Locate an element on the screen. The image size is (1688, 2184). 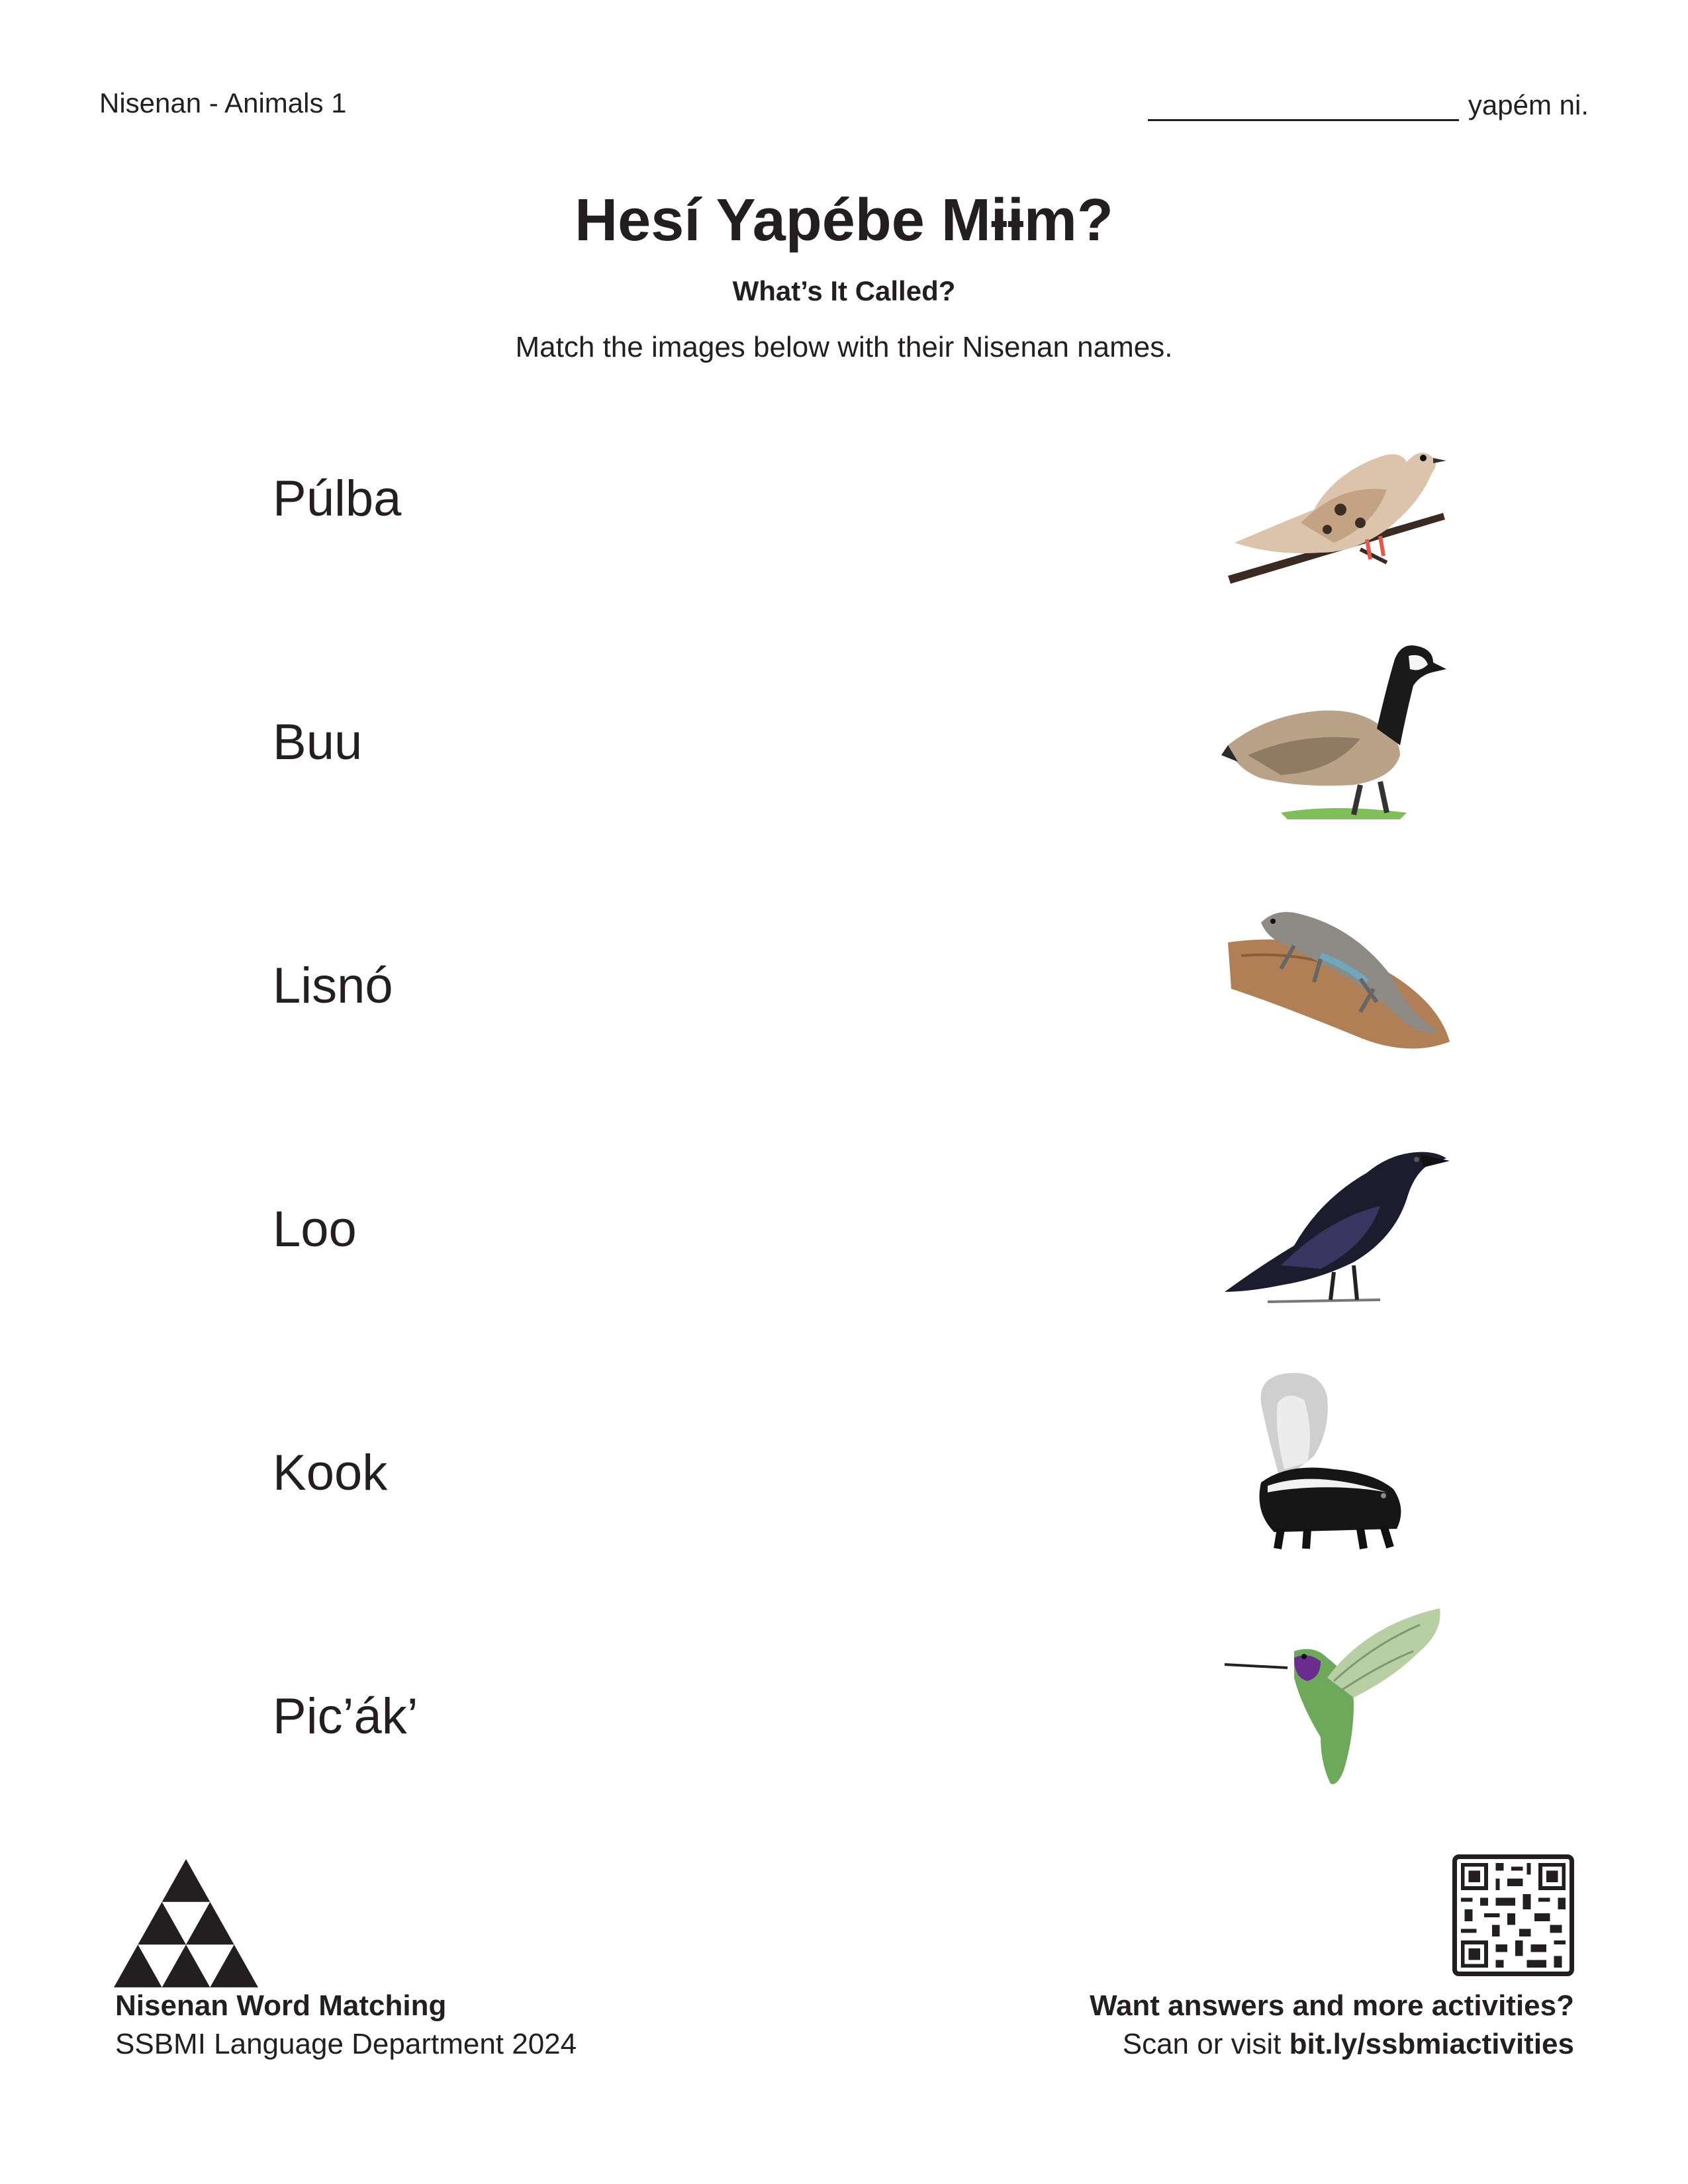
skunk-icon is located at coordinates (1337, 1462).